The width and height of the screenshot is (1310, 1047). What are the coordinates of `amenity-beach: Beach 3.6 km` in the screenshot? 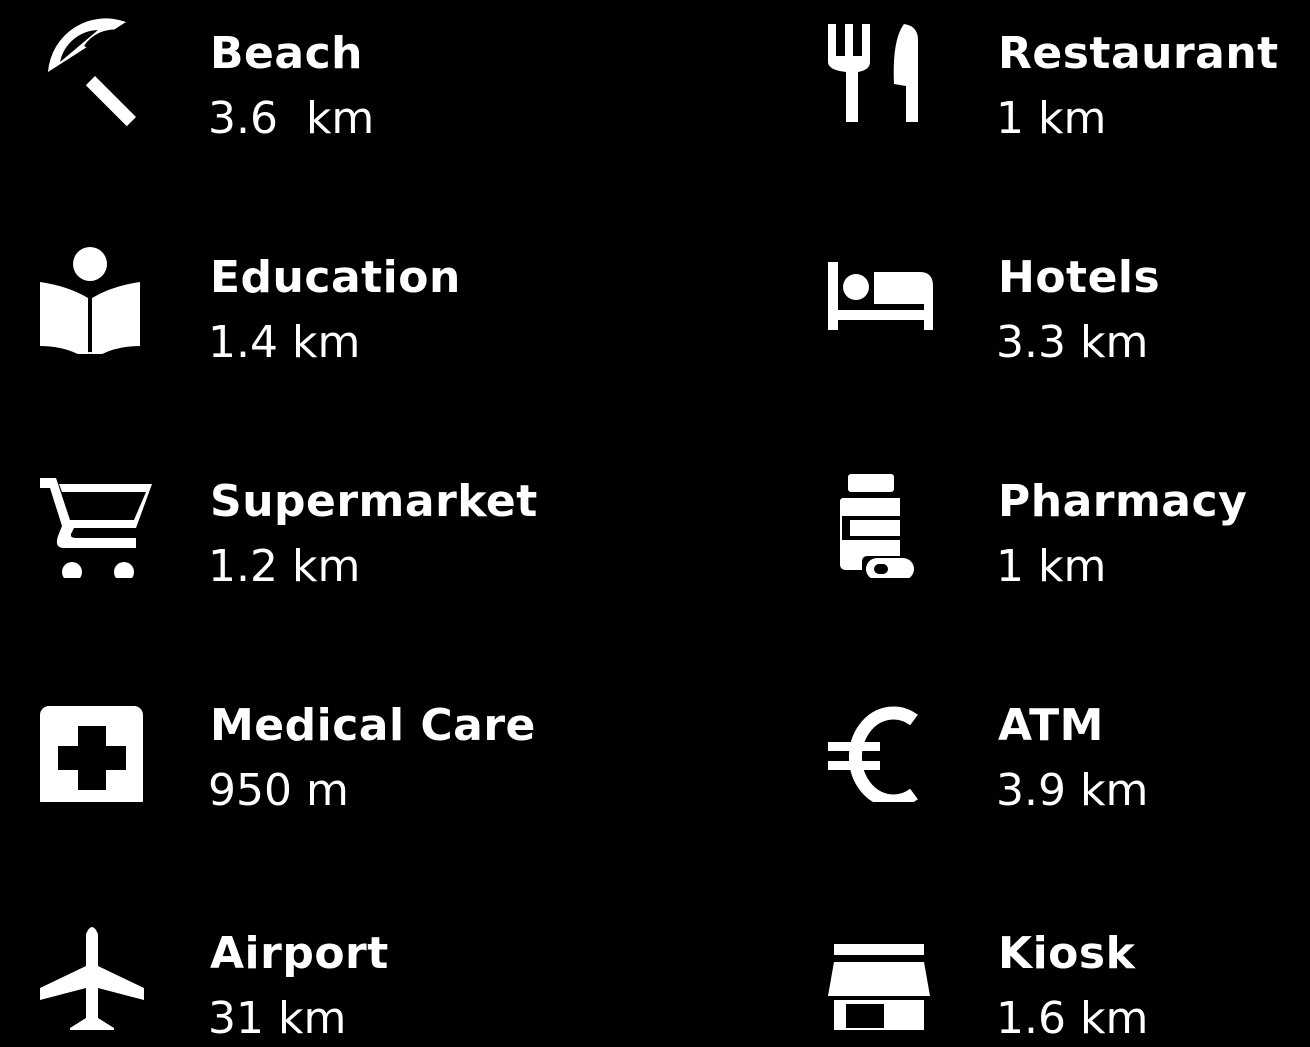 It's located at (320, 72).